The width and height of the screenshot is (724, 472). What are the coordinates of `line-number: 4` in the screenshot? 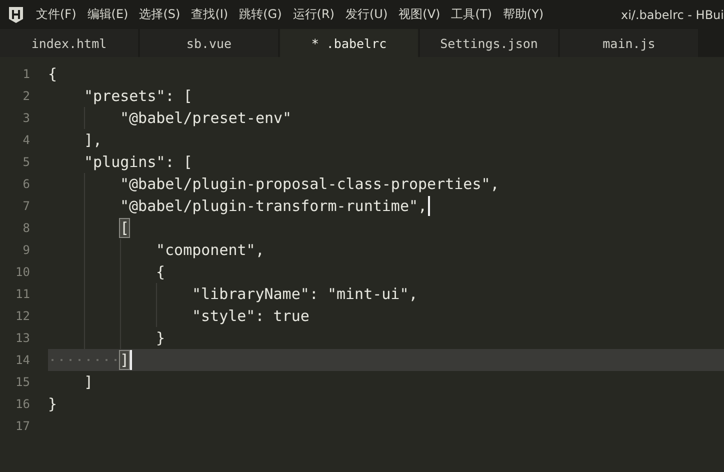 It's located at (26, 140).